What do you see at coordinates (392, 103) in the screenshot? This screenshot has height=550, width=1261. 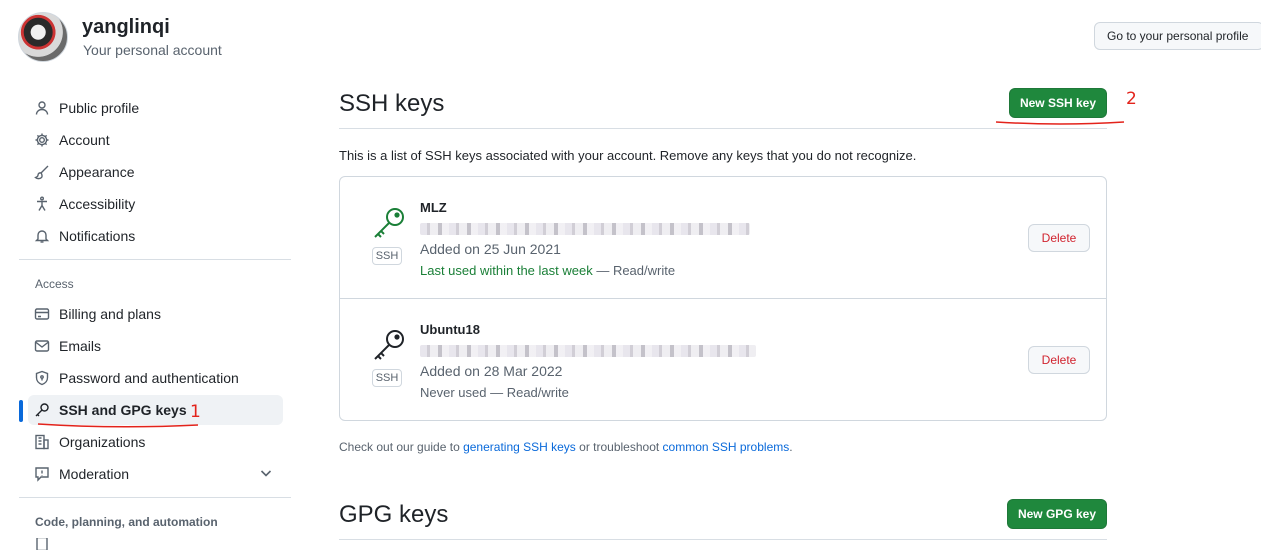 I see `ssh-keys-title: SSH keys` at bounding box center [392, 103].